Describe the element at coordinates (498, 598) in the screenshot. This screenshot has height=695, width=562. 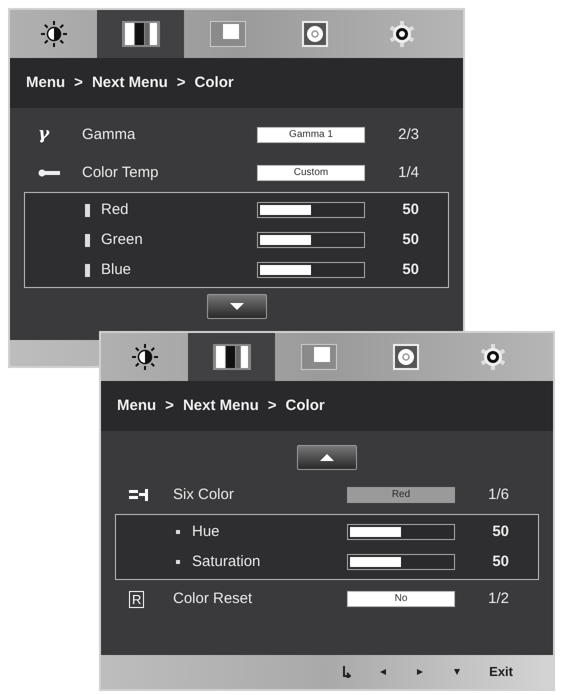
I see `option-index: 1/2` at that location.